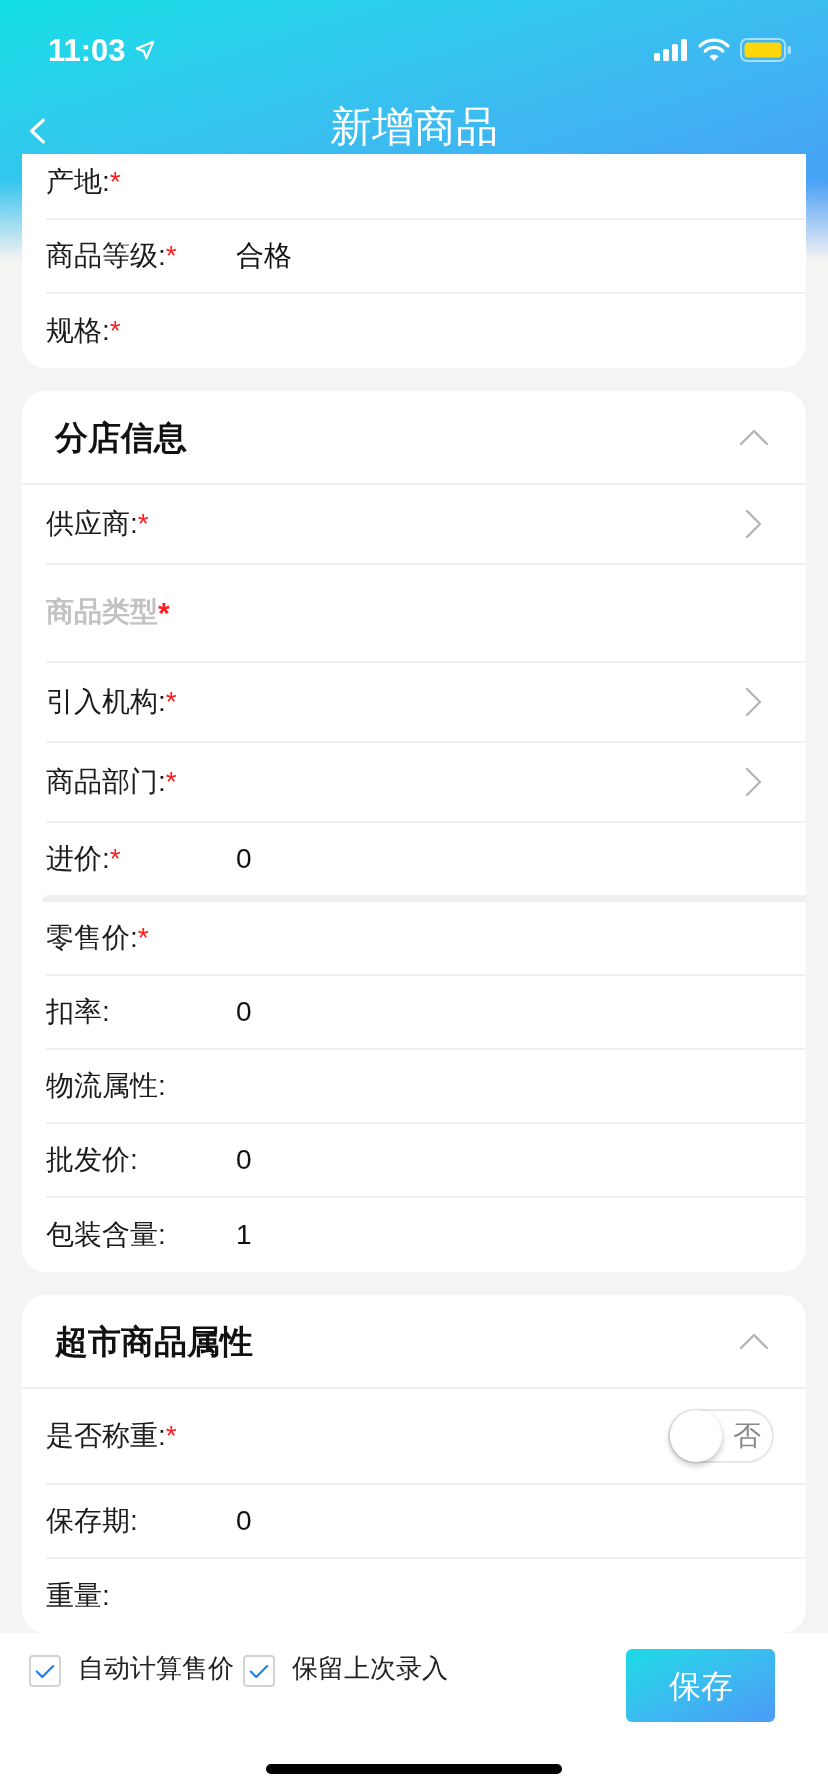 The height and width of the screenshot is (1792, 828). Describe the element at coordinates (714, 50) in the screenshot. I see `wifi-icon` at that location.